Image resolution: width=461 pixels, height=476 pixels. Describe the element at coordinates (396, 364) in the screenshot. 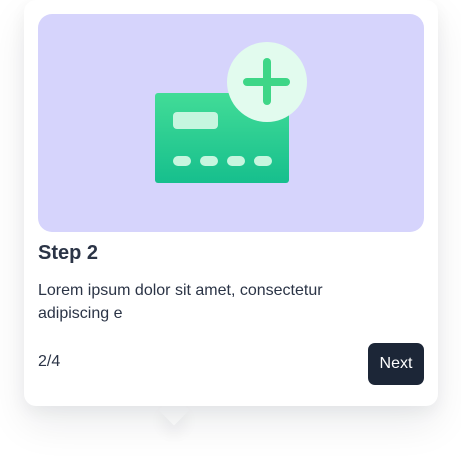

I see `next-button: Next` at that location.